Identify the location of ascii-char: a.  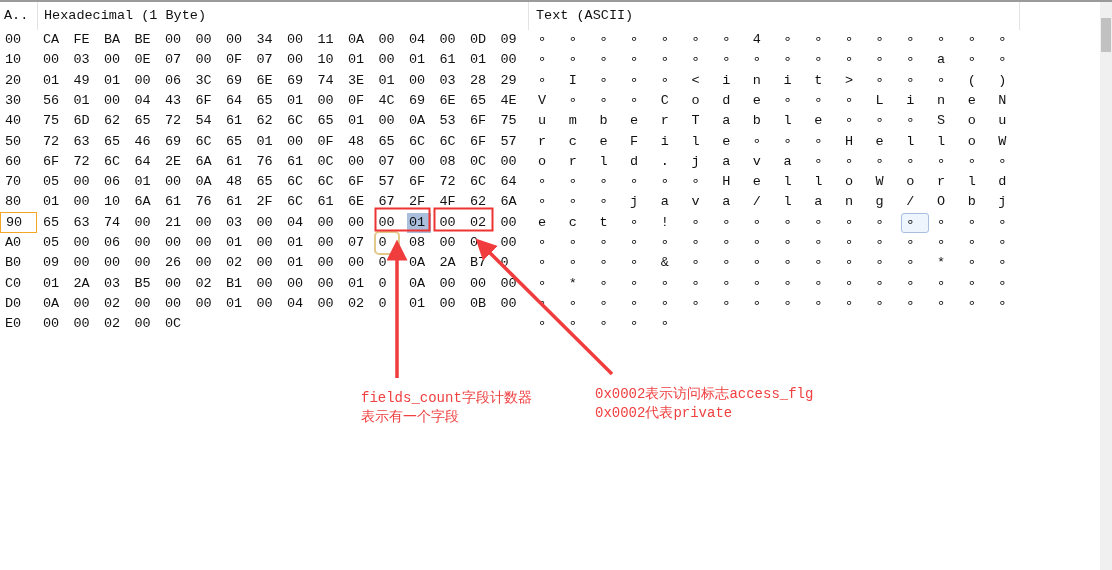
(737, 161).